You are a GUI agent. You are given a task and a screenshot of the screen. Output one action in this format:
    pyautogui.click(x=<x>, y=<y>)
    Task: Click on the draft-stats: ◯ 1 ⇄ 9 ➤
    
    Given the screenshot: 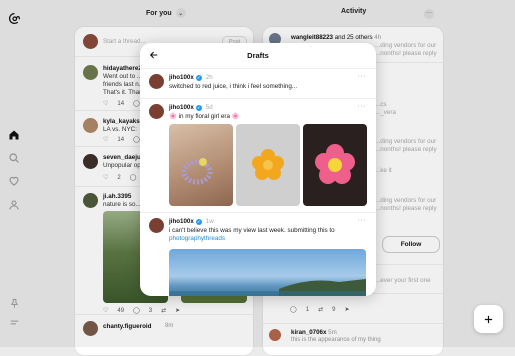 What is the action you would take?
    pyautogui.click(x=319, y=310)
    